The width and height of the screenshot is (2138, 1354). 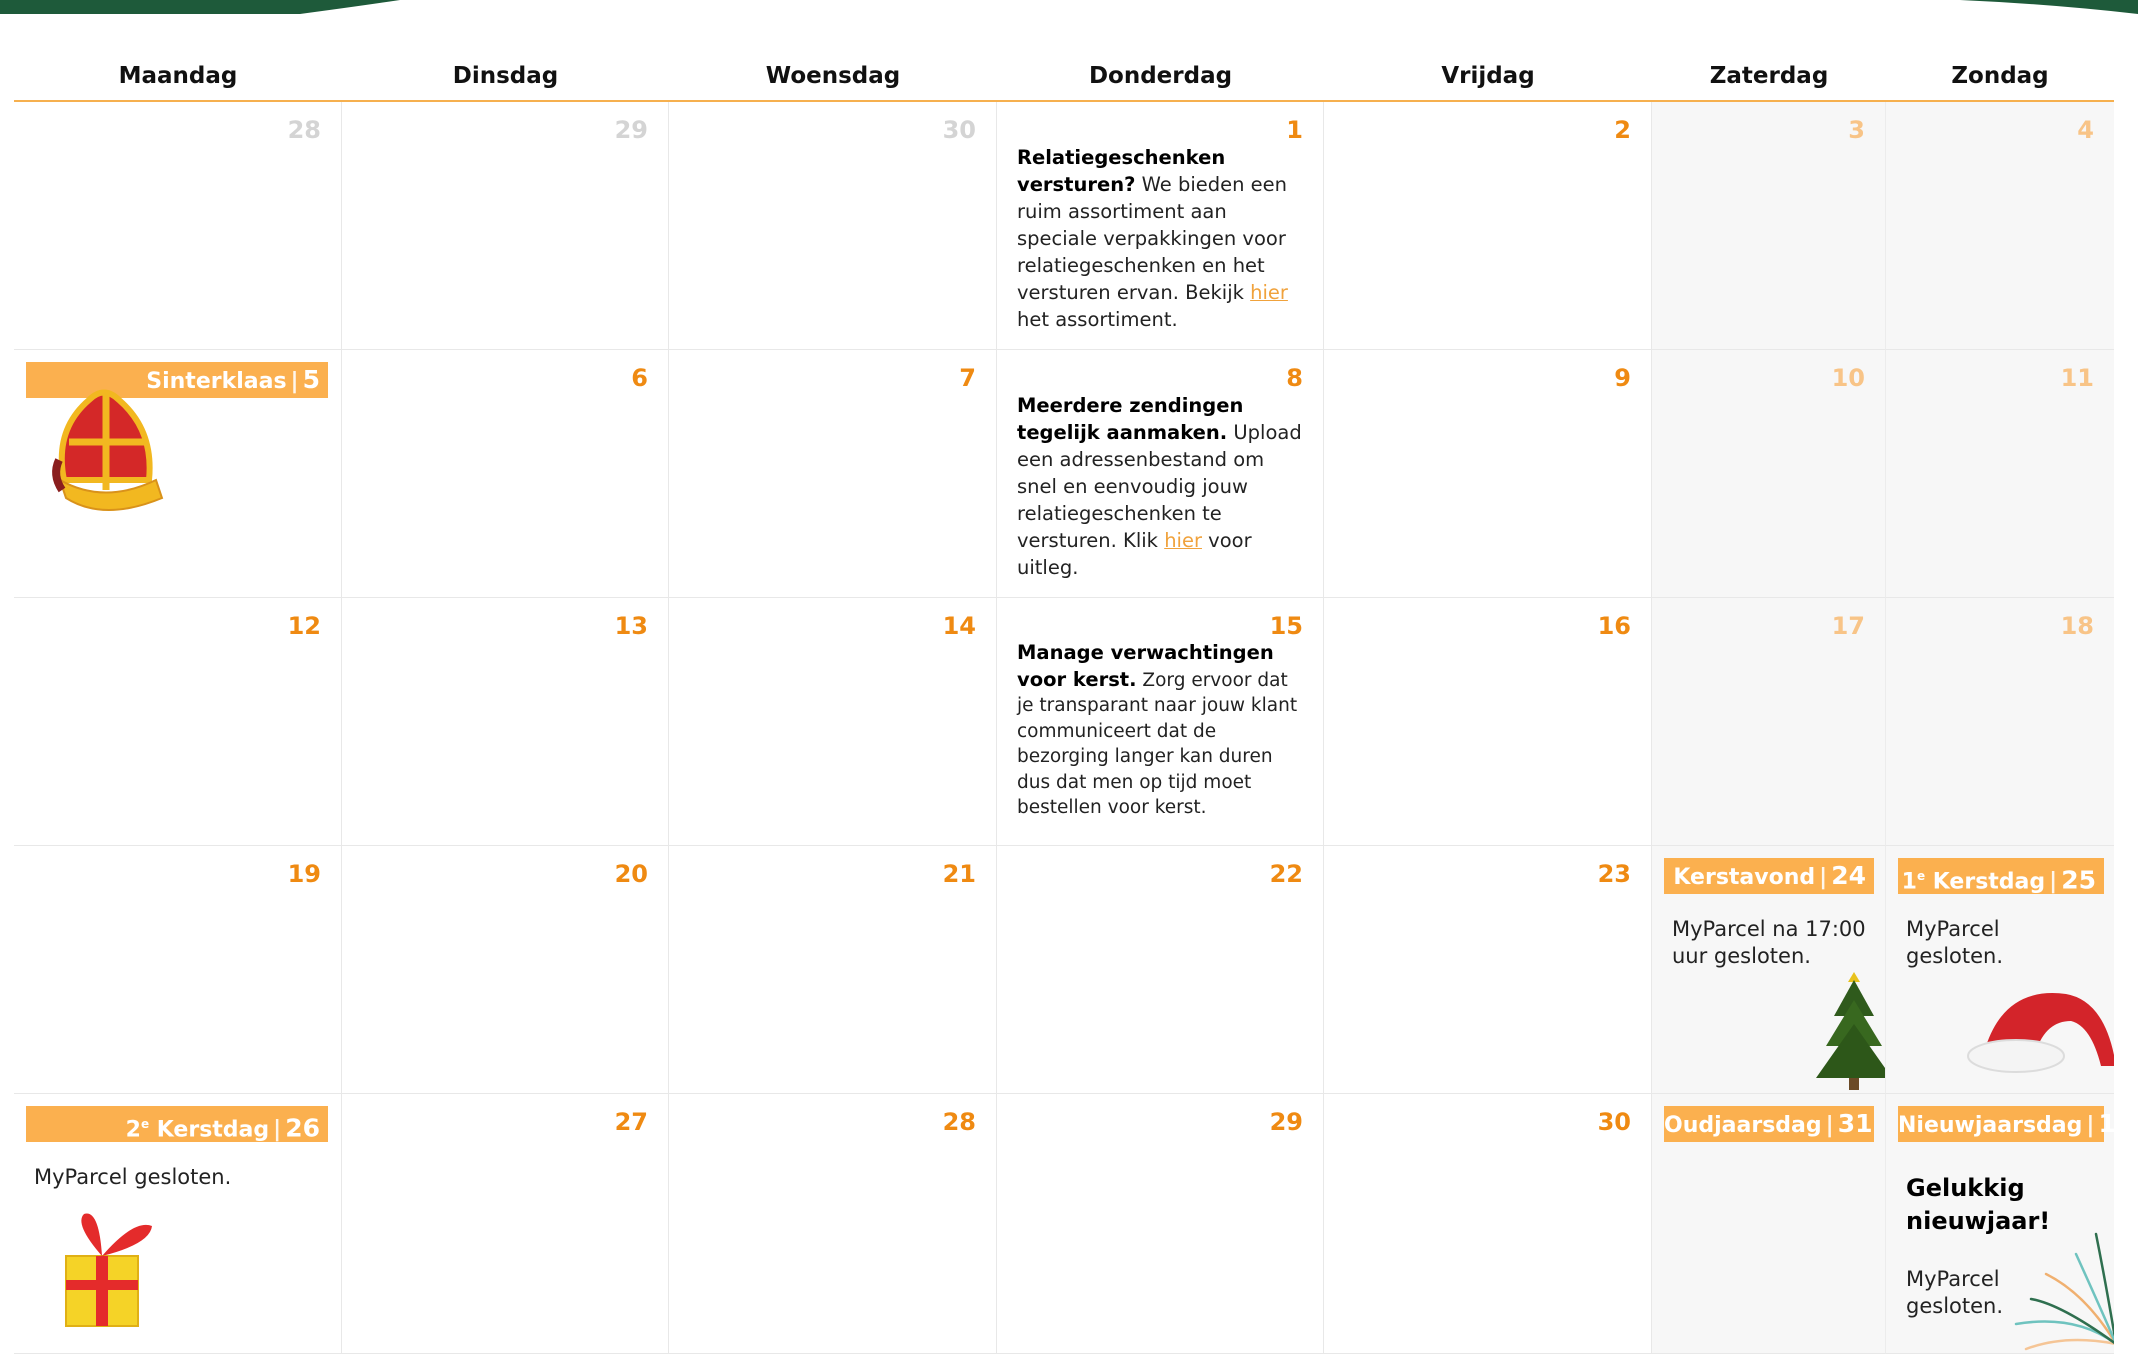 I want to click on christmas-tree-icon, so click(x=1850, y=1031).